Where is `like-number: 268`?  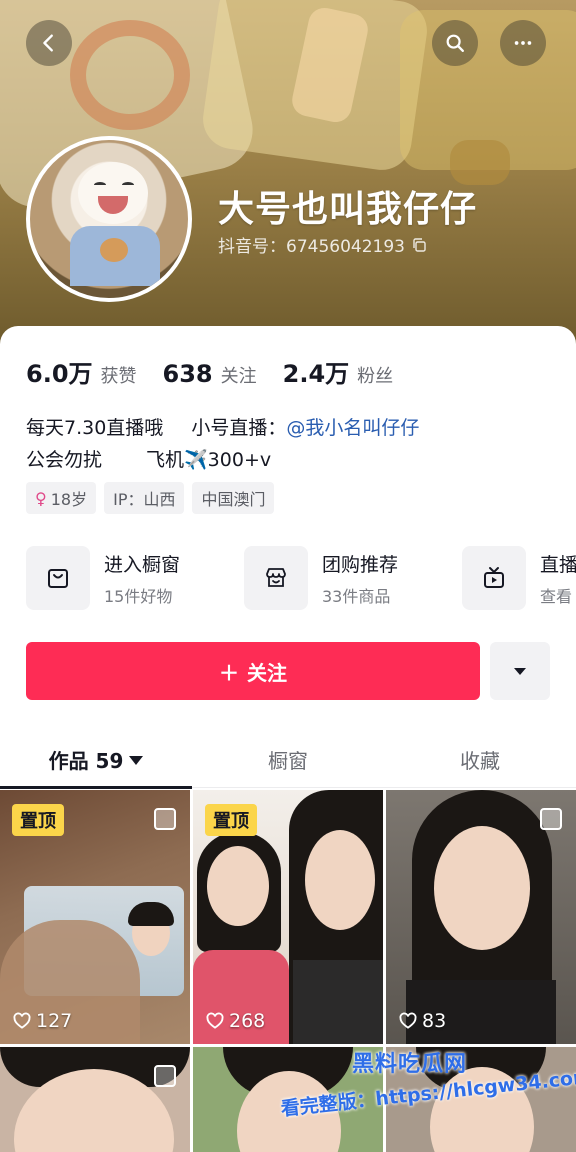 like-number: 268 is located at coordinates (247, 1021).